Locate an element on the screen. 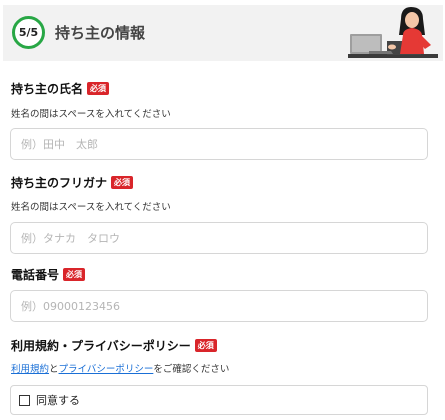  owner-name-help: 姓名の間はスペースを入れてください is located at coordinates (91, 114).